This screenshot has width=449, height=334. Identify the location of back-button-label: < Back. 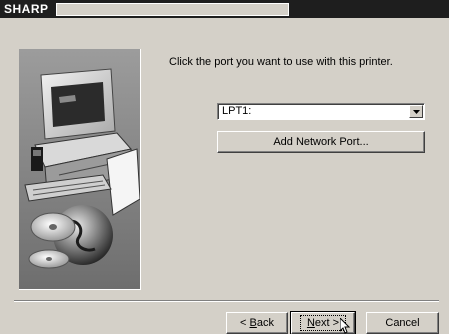
(257, 323).